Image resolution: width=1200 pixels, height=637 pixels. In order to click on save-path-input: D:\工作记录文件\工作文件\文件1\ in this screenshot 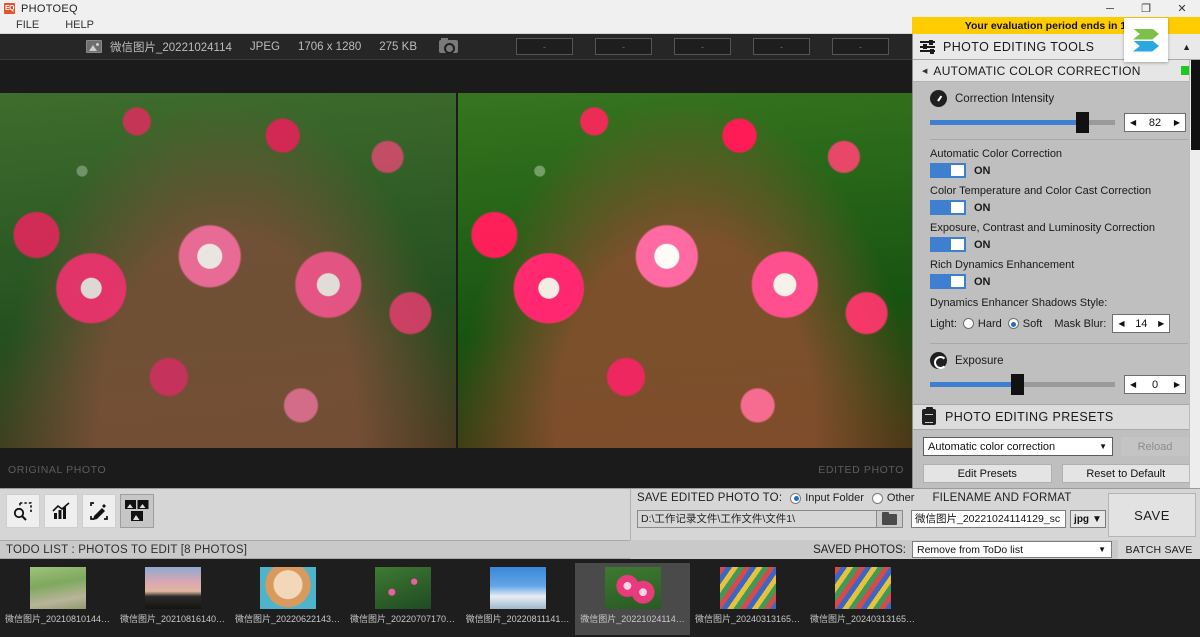, I will do `click(757, 519)`.